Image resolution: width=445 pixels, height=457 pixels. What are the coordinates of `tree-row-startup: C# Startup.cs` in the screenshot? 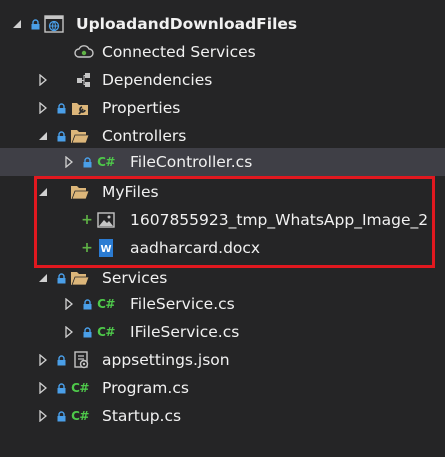 It's located at (222, 416).